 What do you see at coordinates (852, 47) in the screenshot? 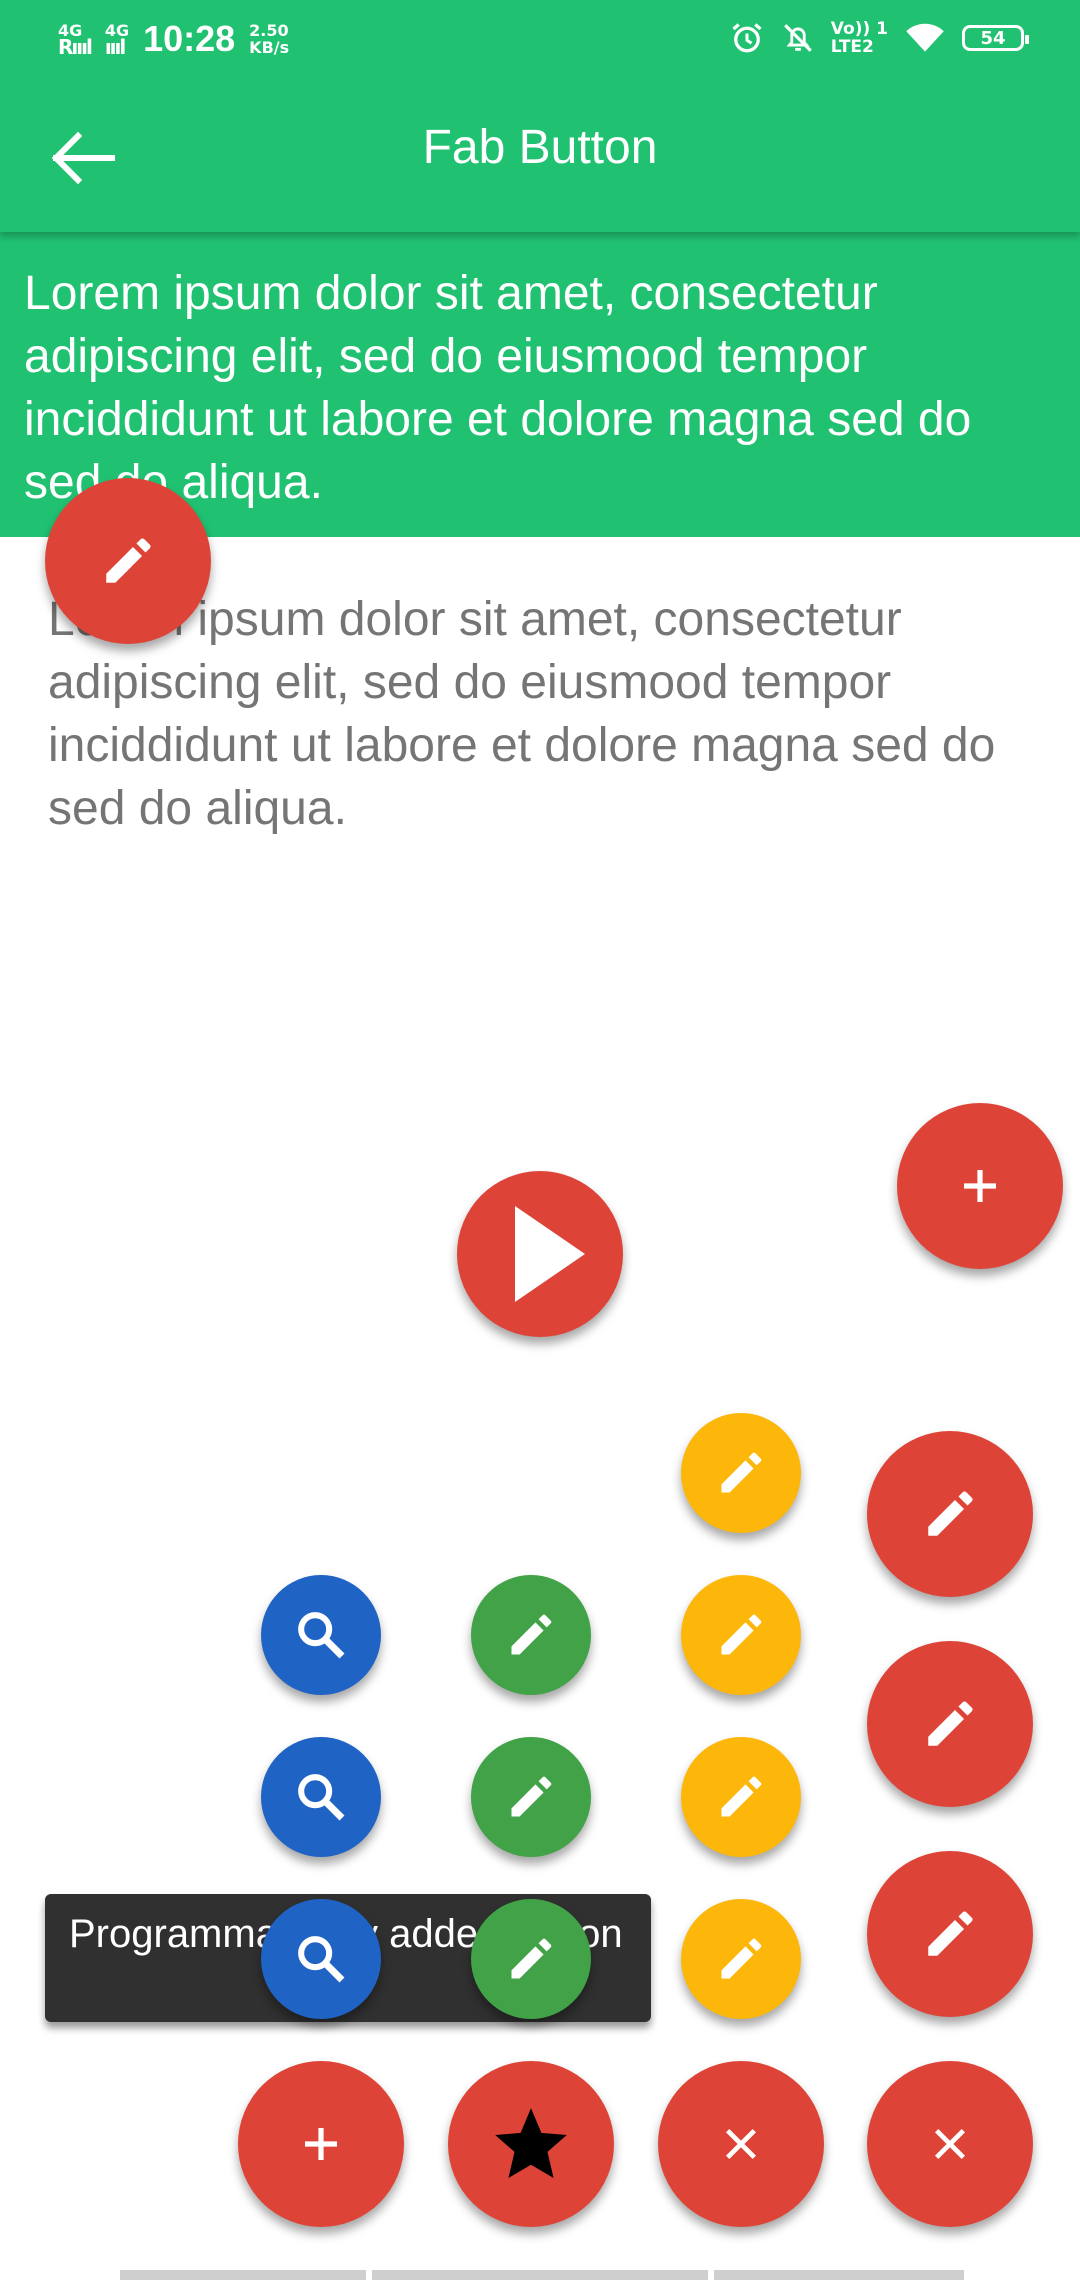
I see `lte-label: LTE2` at bounding box center [852, 47].